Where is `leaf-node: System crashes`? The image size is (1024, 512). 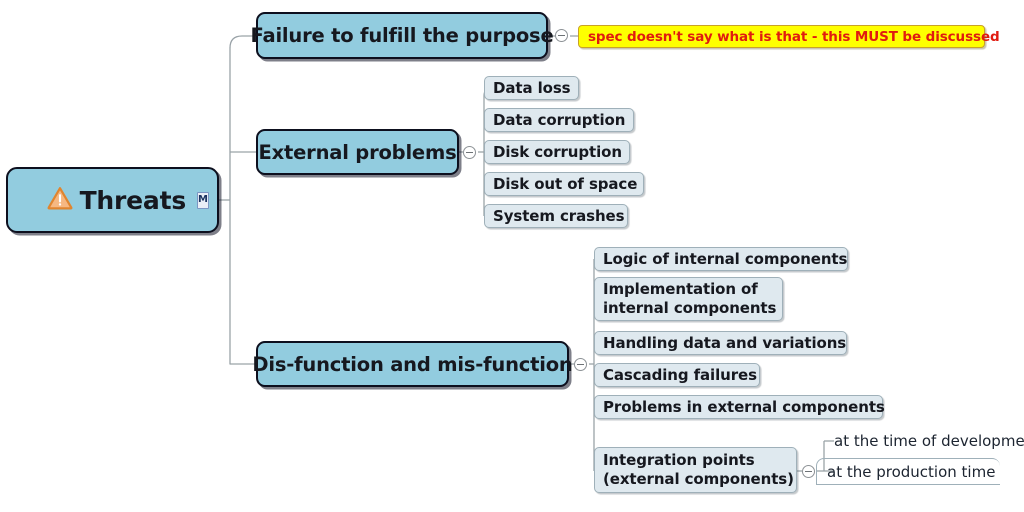
leaf-node: System crashes is located at coordinates (556, 216).